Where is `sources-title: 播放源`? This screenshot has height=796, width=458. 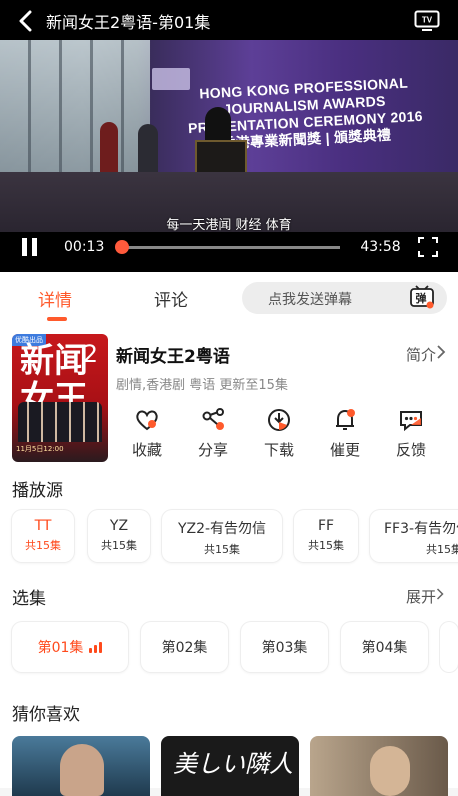
sources-title: 播放源 is located at coordinates (37, 491).